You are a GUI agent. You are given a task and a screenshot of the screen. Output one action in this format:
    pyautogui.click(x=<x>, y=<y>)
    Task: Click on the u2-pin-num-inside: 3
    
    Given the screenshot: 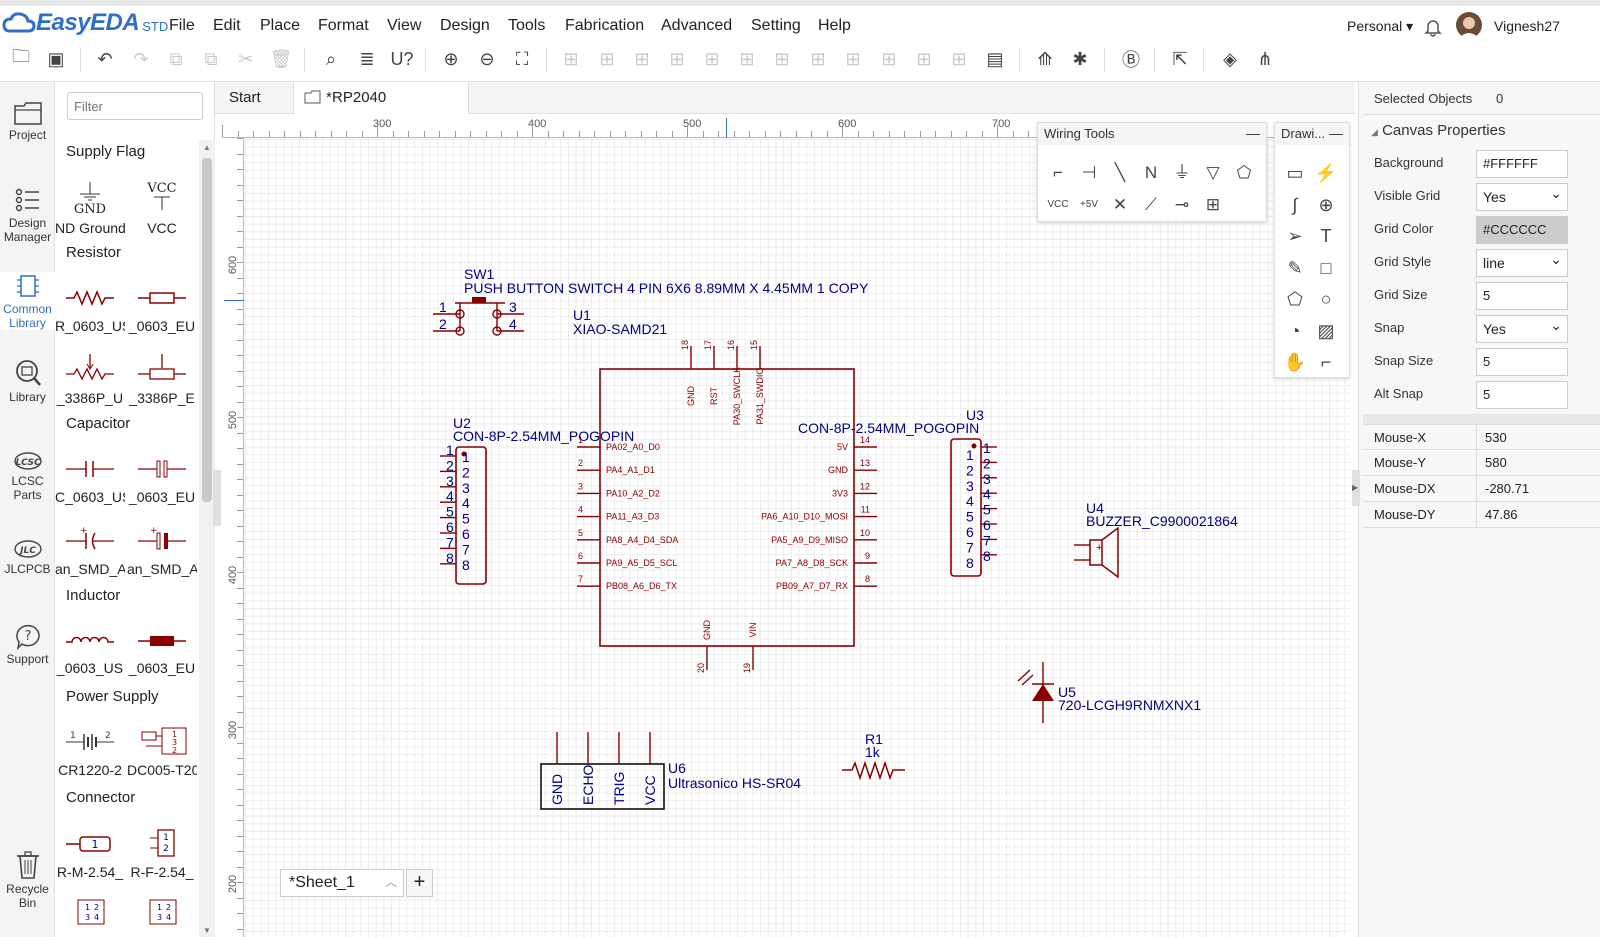 What is the action you would take?
    pyautogui.click(x=466, y=488)
    